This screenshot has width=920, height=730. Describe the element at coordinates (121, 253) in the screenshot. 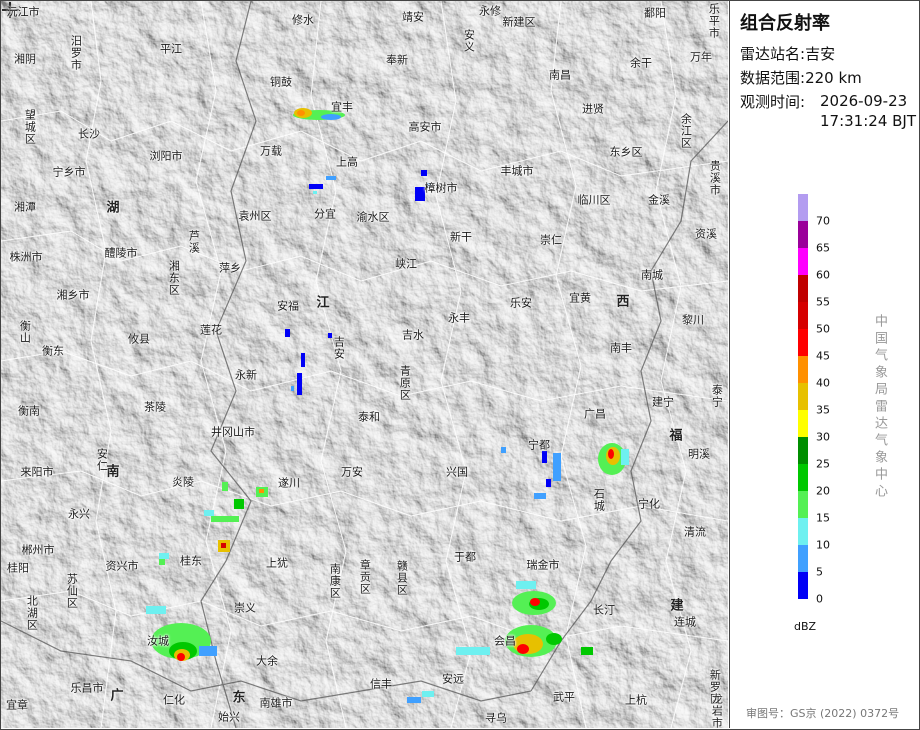

I see `place-label: 醴陵市` at that location.